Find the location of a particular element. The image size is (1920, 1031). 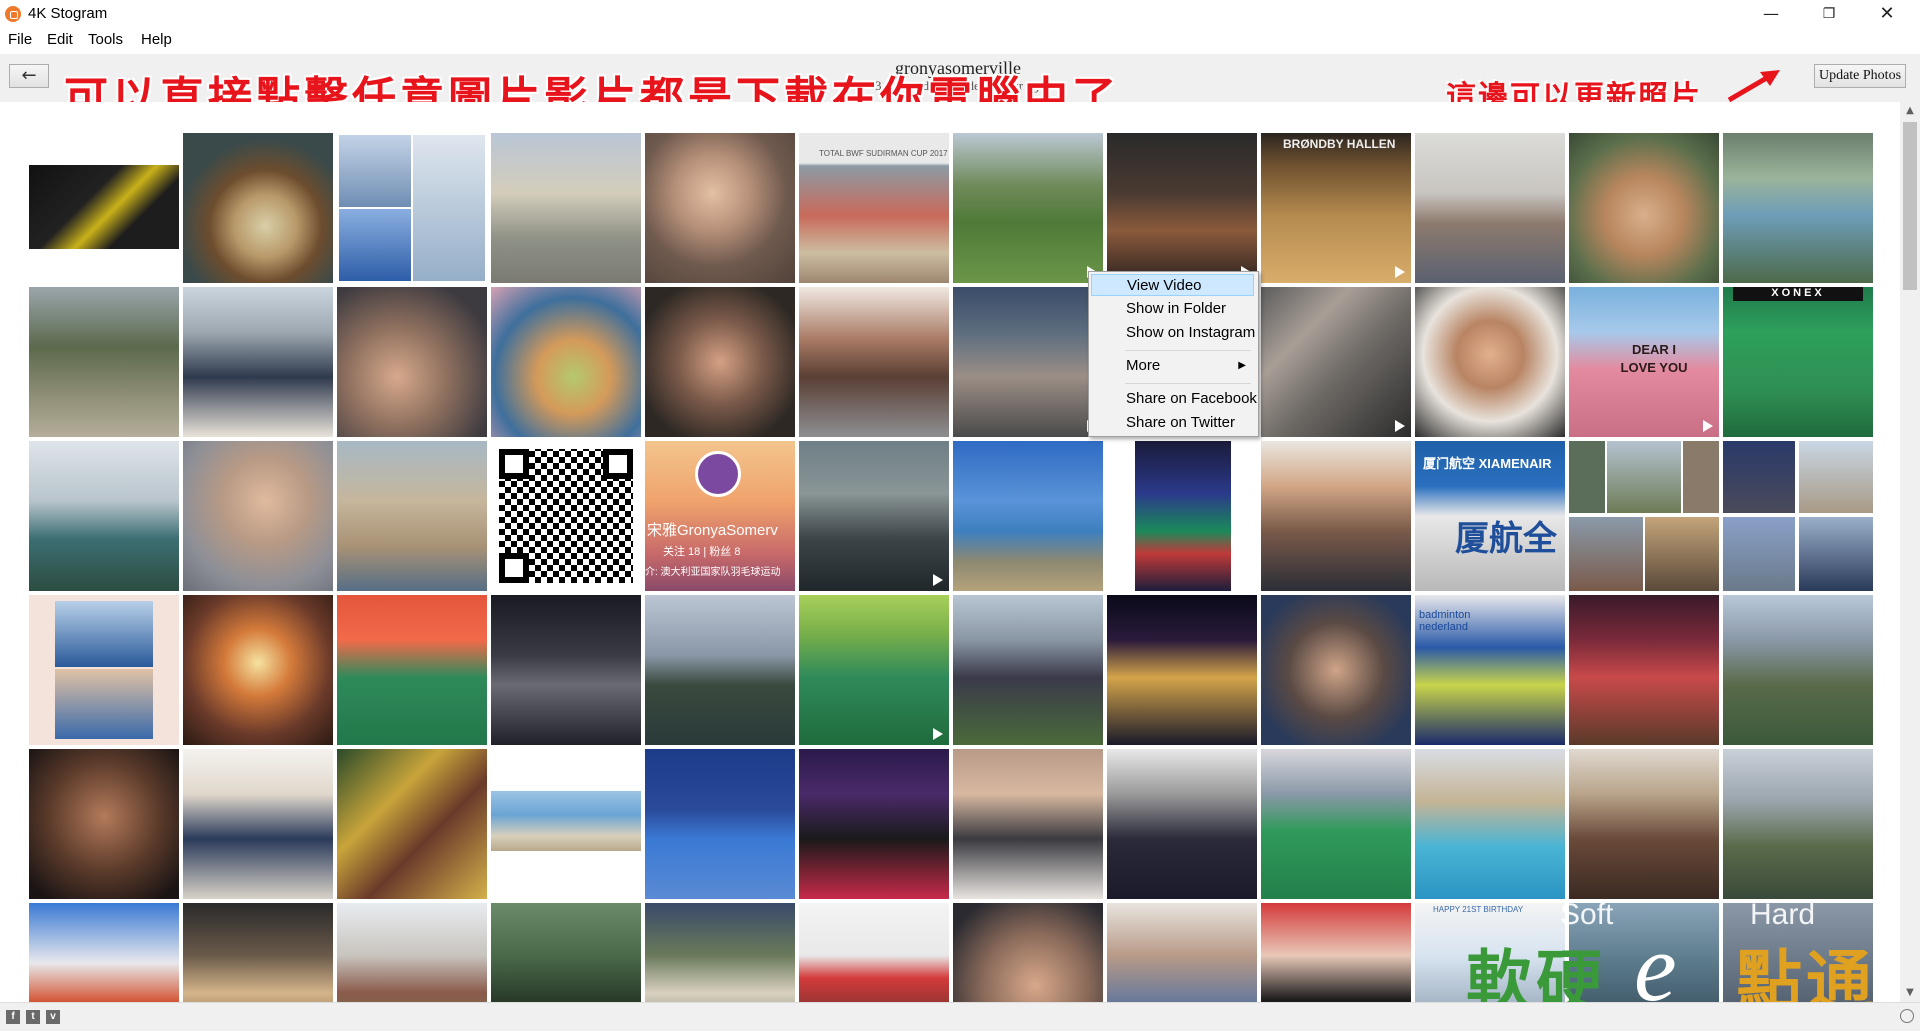

vertical-scrollbar: ▲ ▼ is located at coordinates (1910, 552).